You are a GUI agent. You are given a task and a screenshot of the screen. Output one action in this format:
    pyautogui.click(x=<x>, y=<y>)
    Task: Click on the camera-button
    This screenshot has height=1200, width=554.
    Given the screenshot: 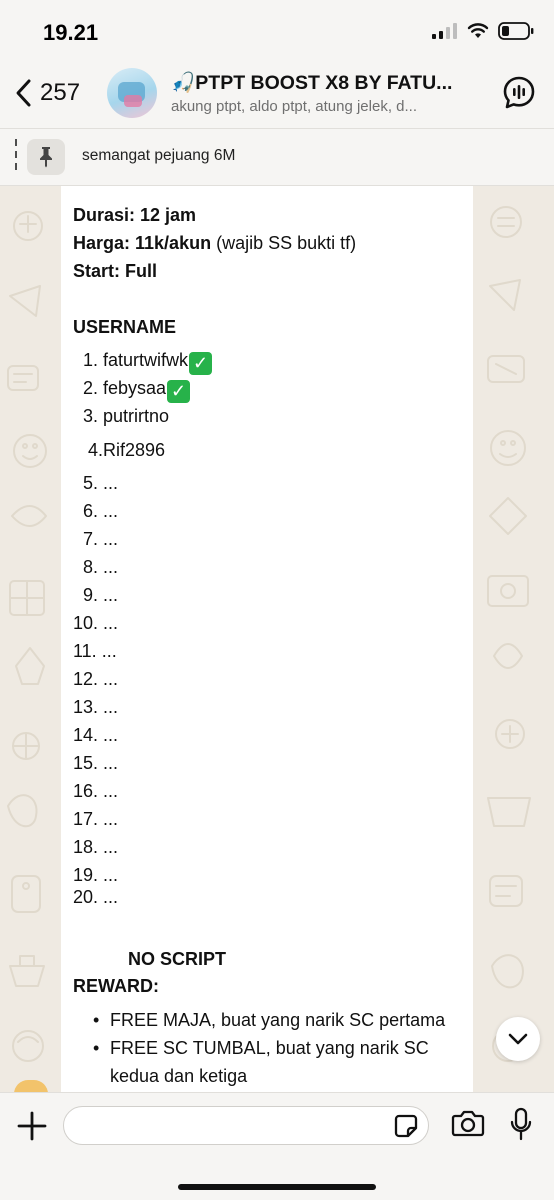 What is the action you would take?
    pyautogui.click(x=468, y=1125)
    